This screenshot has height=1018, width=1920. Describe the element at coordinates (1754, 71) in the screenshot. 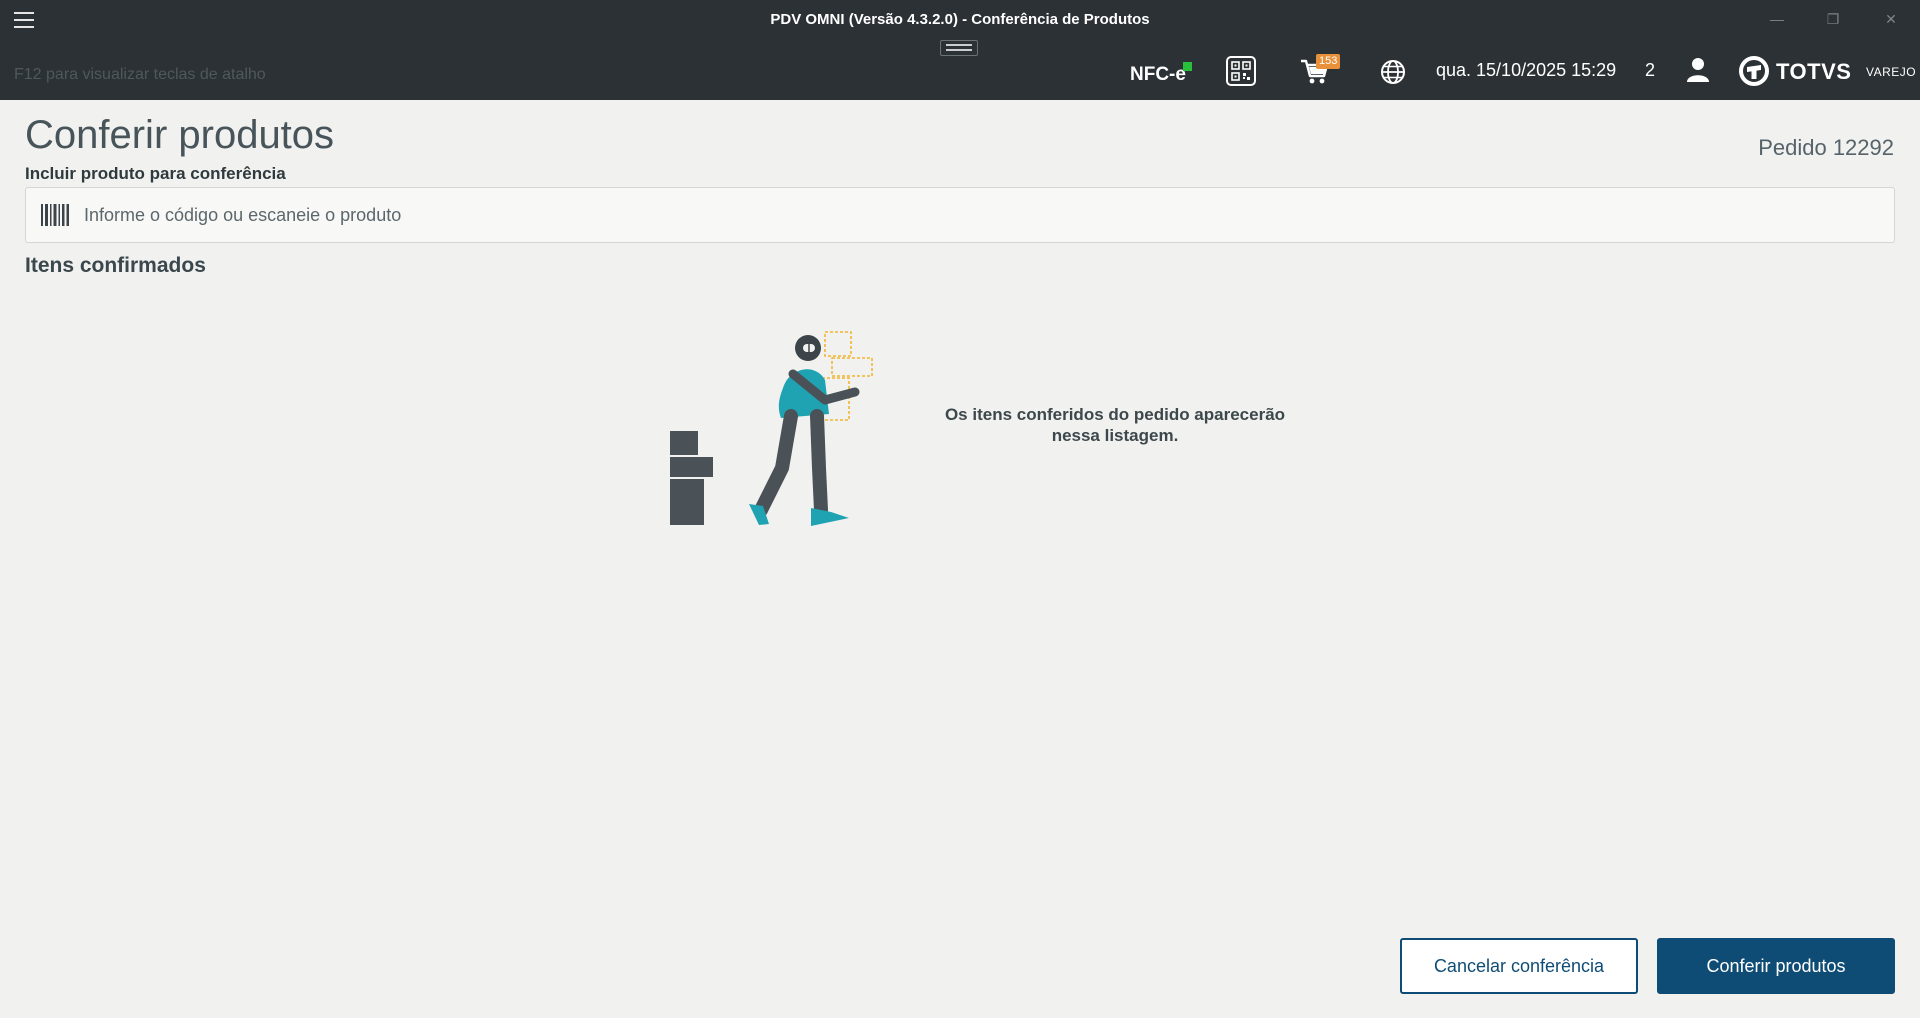

I see `totvs-logo-icon` at that location.